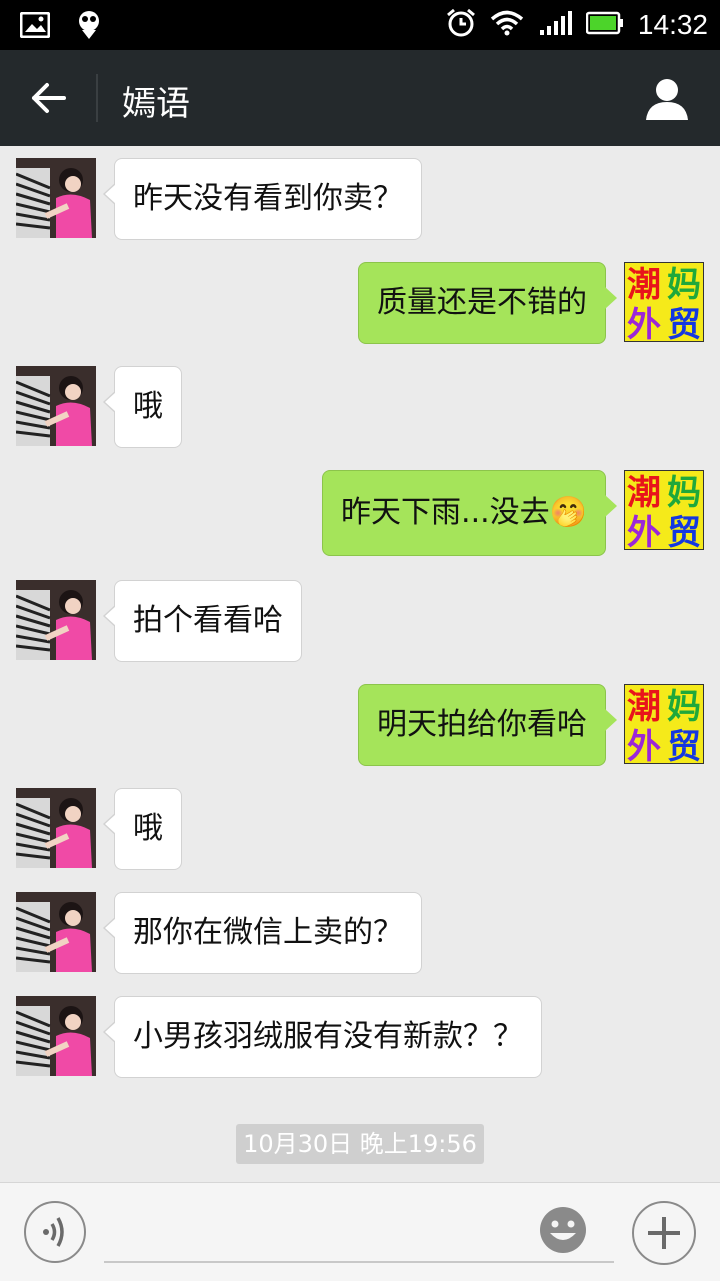 This screenshot has width=720, height=1281. I want to click on emoji-button, so click(563, 1230).